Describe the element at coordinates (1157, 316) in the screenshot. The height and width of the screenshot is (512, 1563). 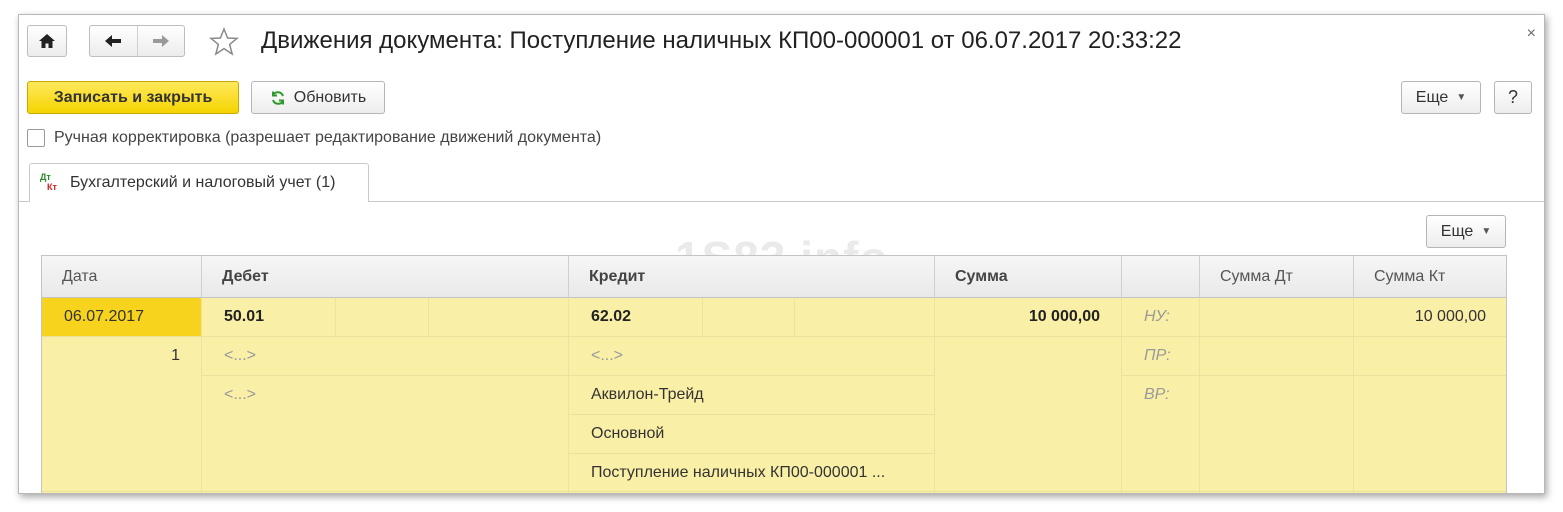
I see `cell-type-nu: НУ:` at that location.